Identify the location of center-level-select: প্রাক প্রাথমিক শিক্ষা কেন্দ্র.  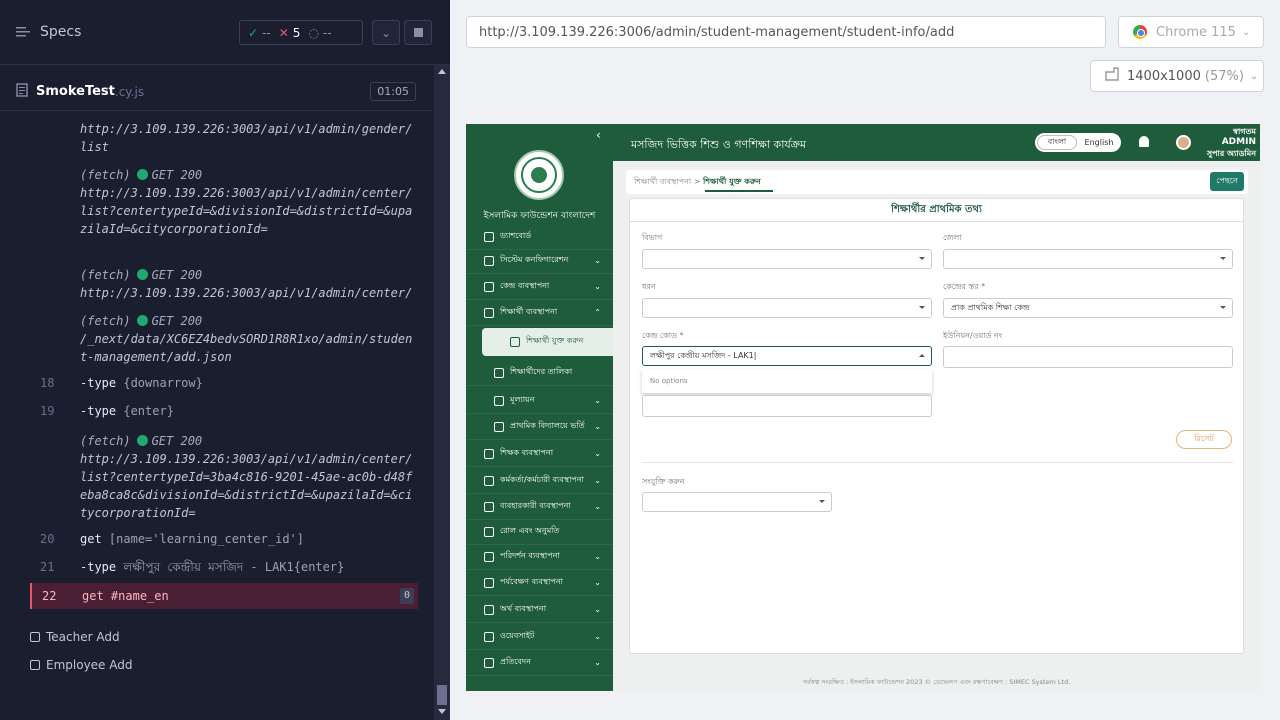
(1088, 308).